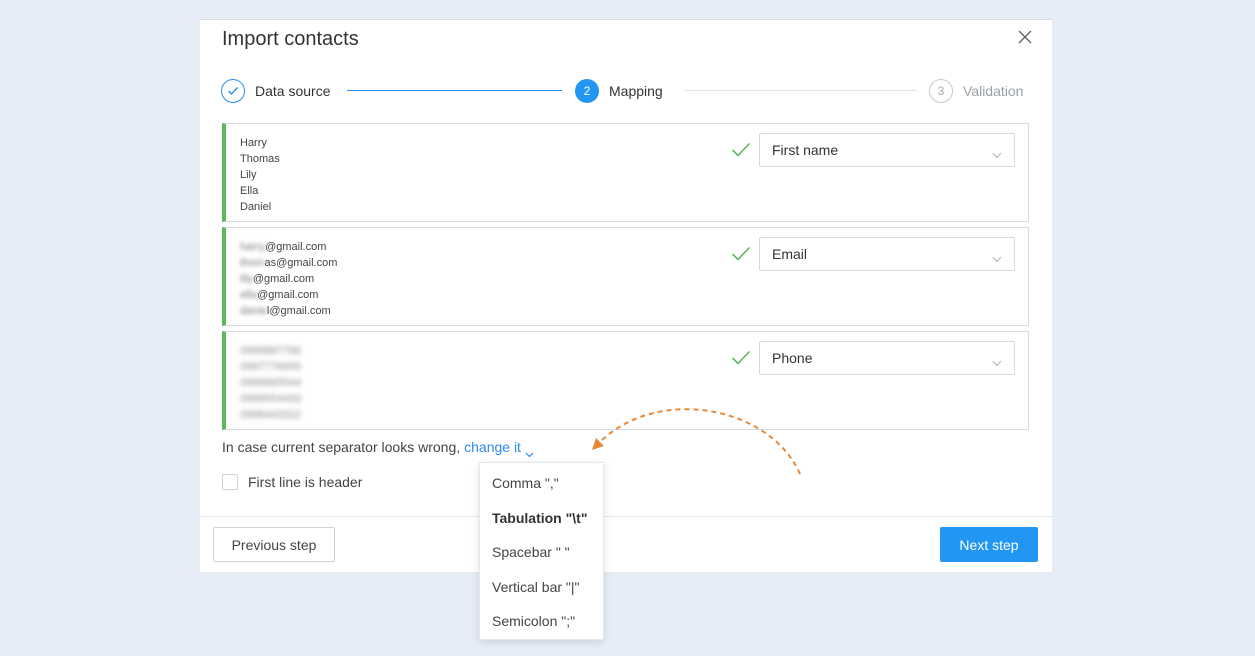  Describe the element at coordinates (989, 544) in the screenshot. I see `next-step-button: Next step` at that location.